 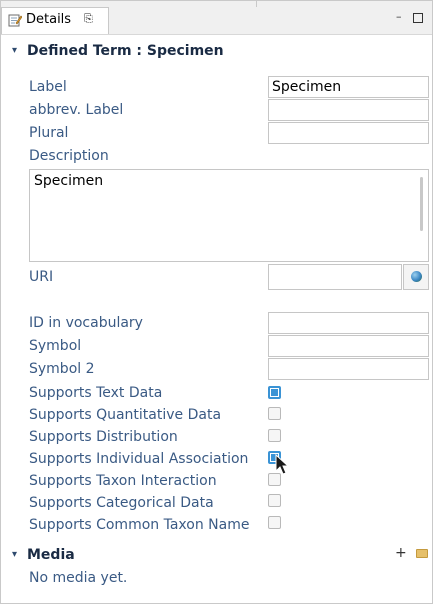 I want to click on folder-icon, so click(x=422, y=553).